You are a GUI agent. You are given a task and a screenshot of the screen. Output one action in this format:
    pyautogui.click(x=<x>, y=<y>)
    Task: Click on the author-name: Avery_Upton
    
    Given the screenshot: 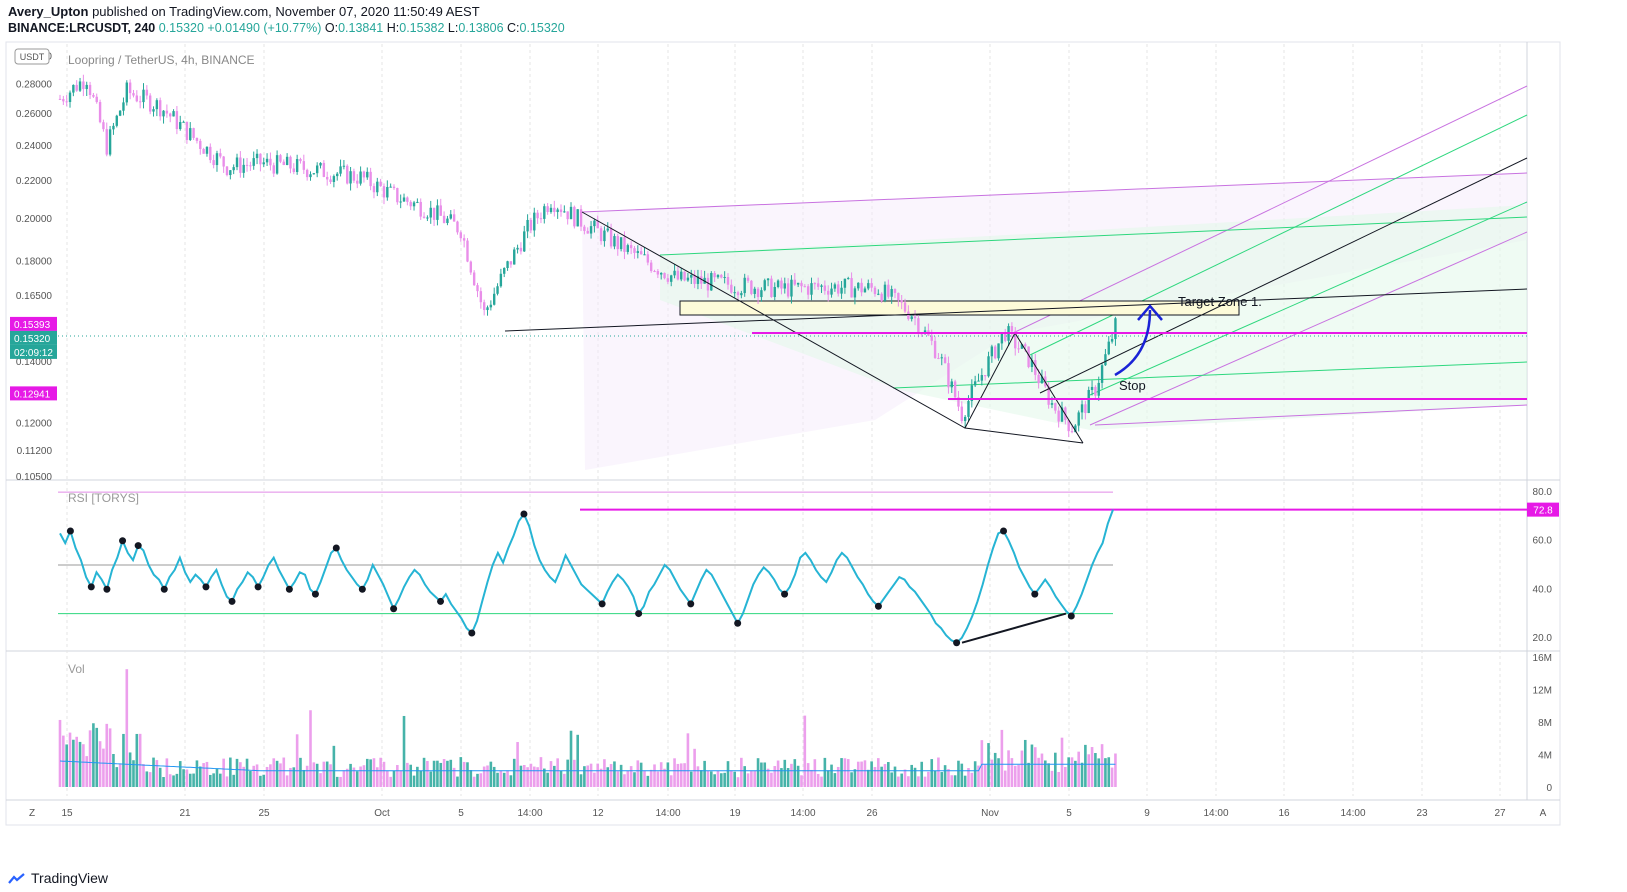 What is the action you would take?
    pyautogui.click(x=48, y=11)
    